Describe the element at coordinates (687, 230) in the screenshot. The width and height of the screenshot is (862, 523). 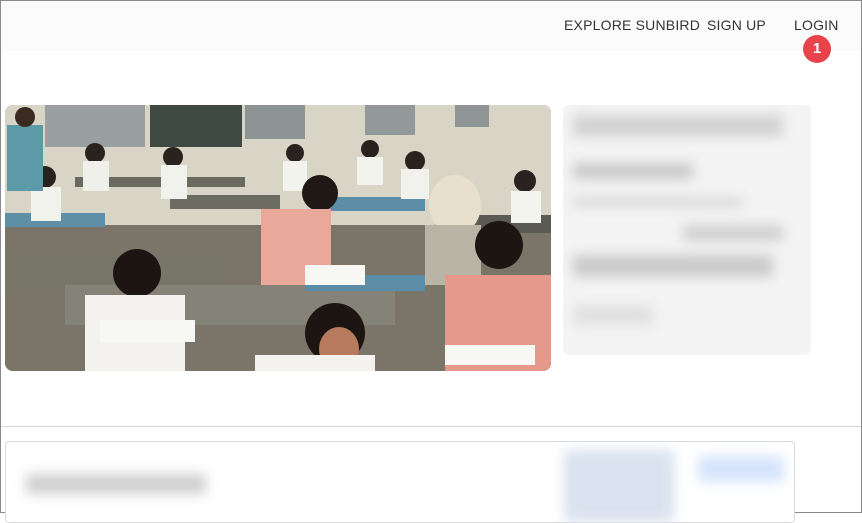
I see `blurred-content-panel` at that location.